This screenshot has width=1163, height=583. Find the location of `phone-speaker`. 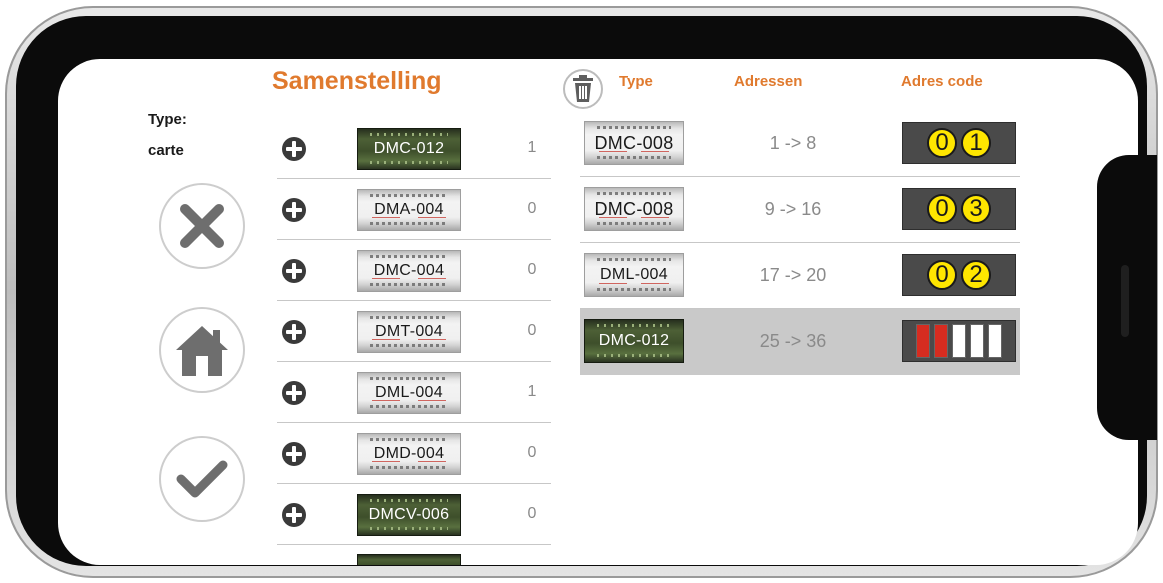

phone-speaker is located at coordinates (1125, 301).